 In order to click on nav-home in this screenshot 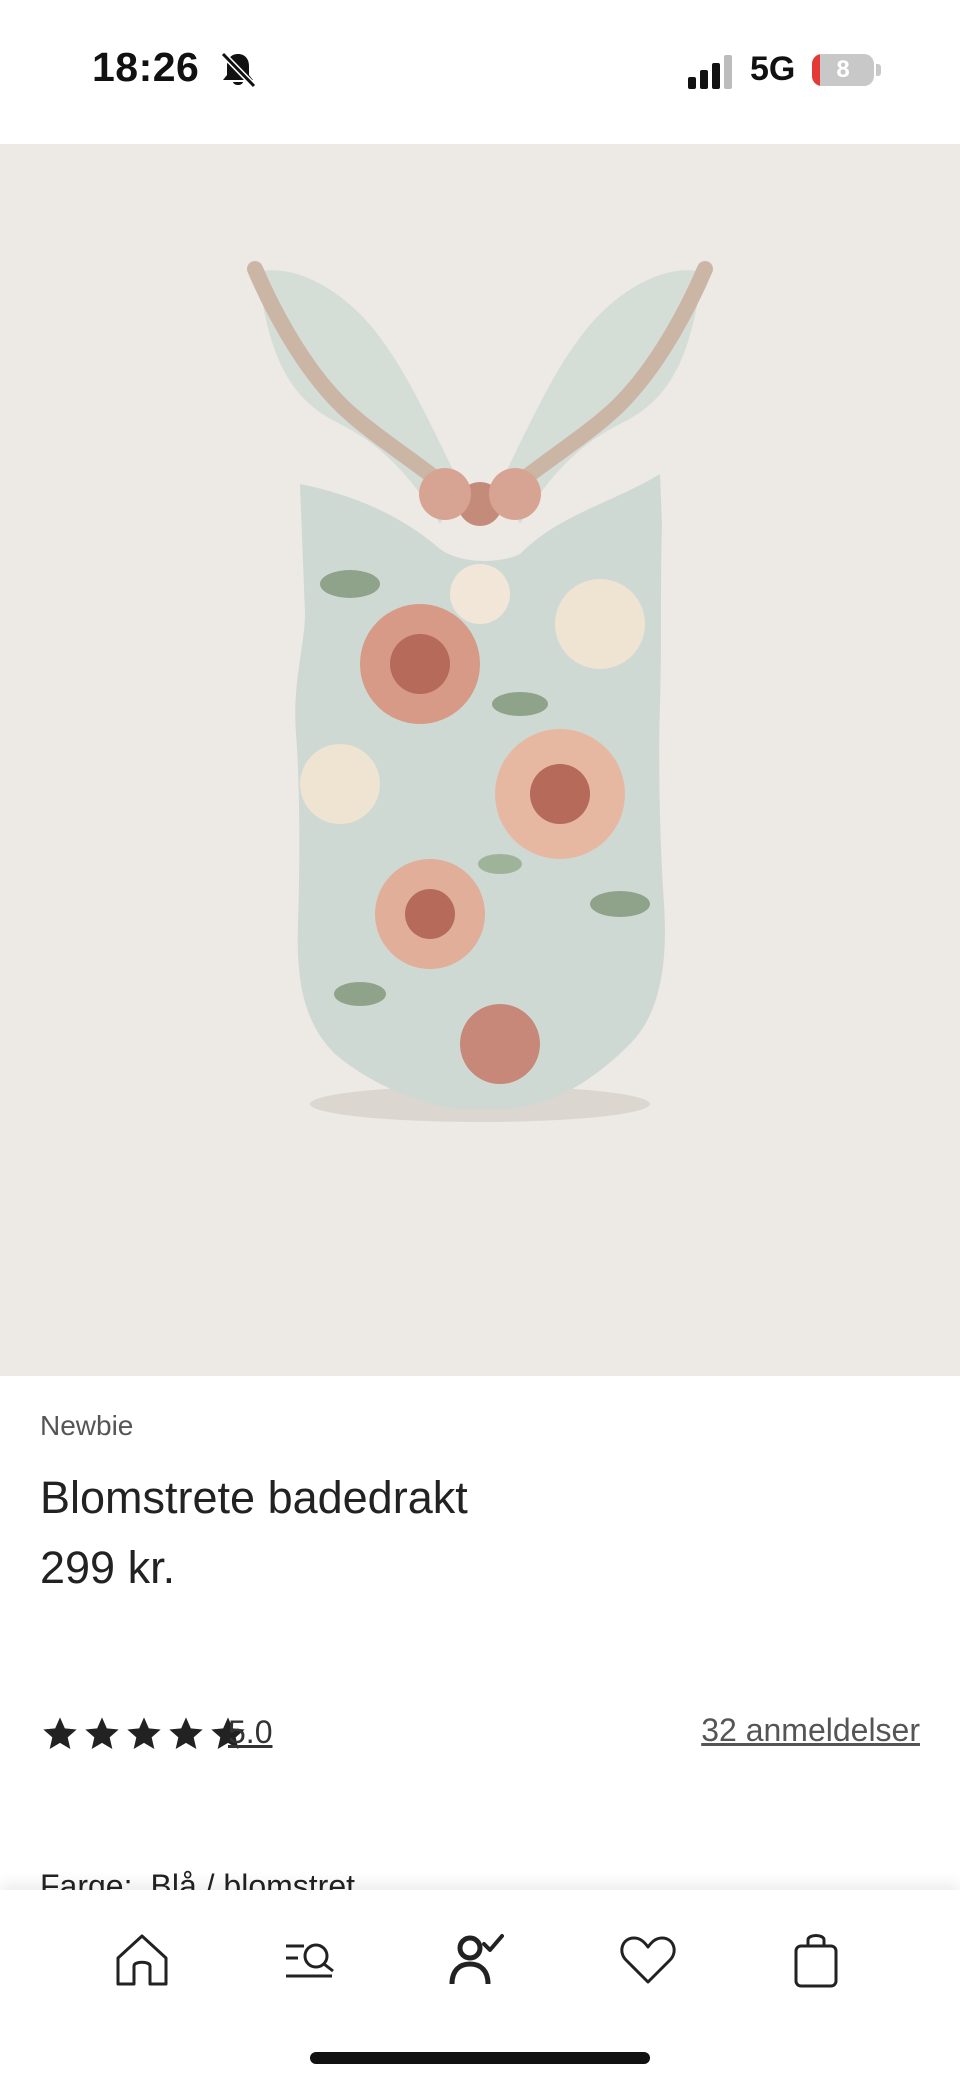, I will do `click(142, 1960)`.